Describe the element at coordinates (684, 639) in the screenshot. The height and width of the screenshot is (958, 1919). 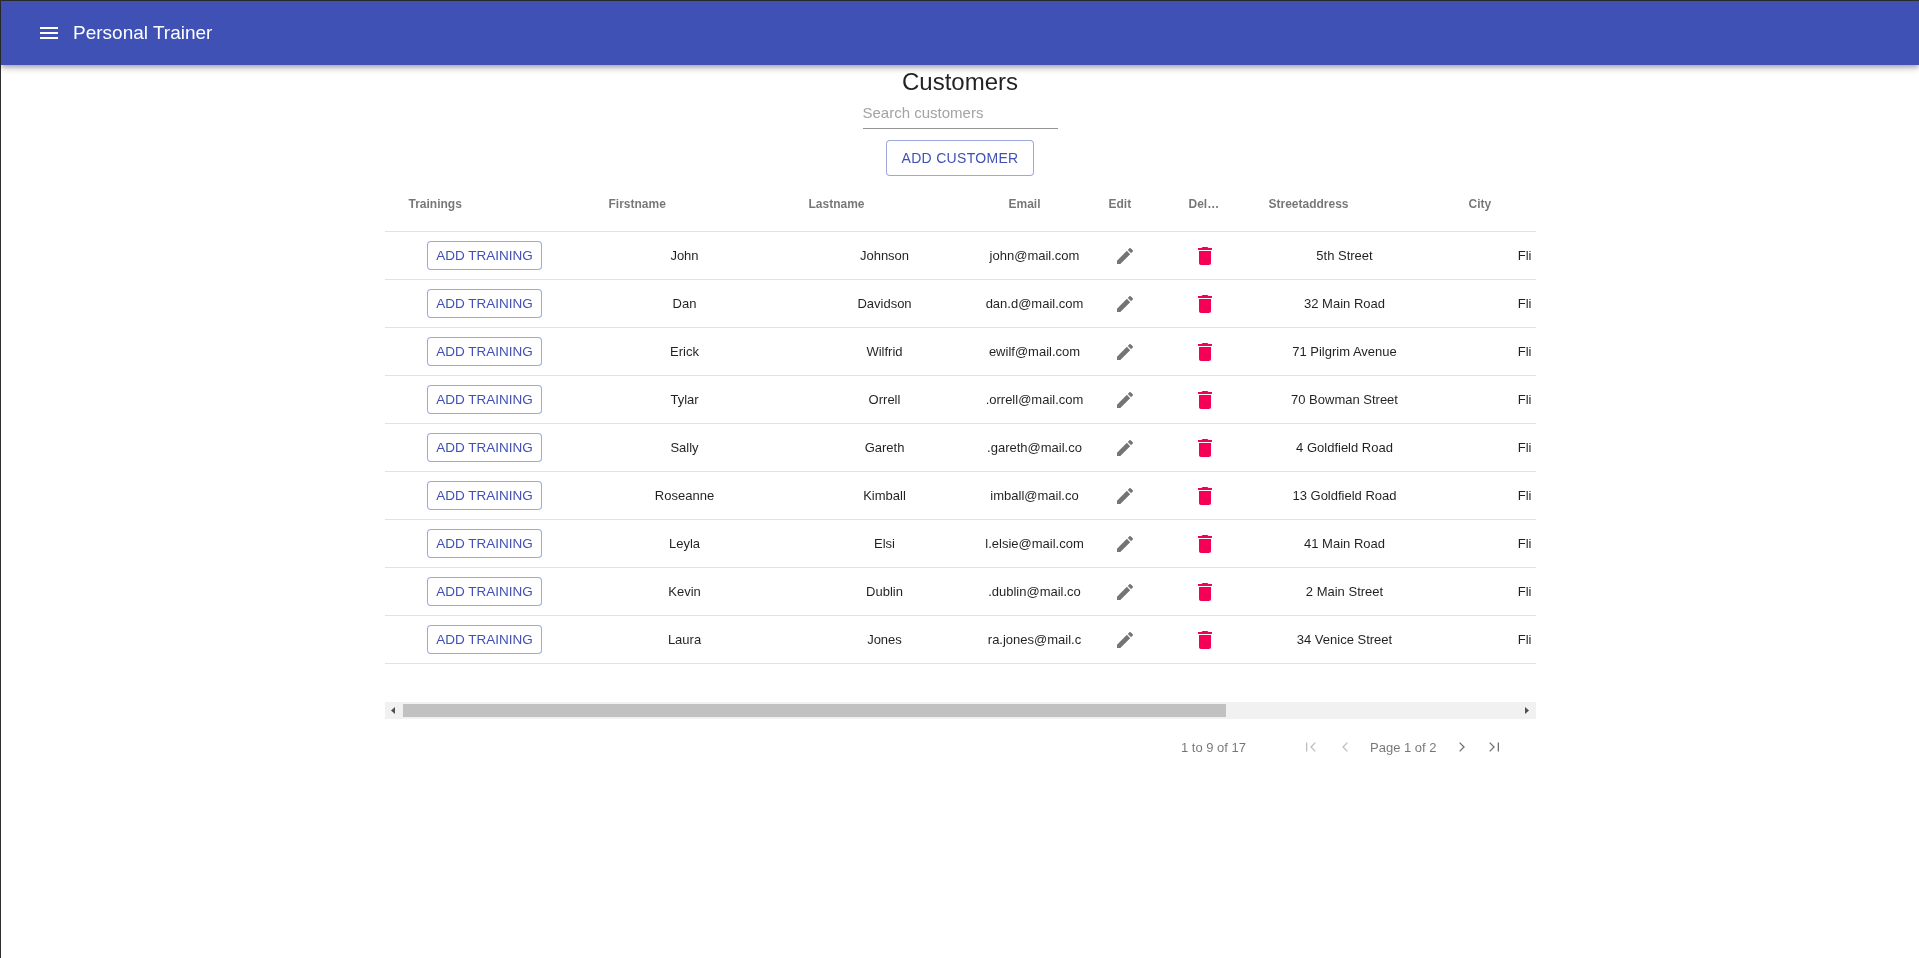
I see `table-cell: Laura` at that location.